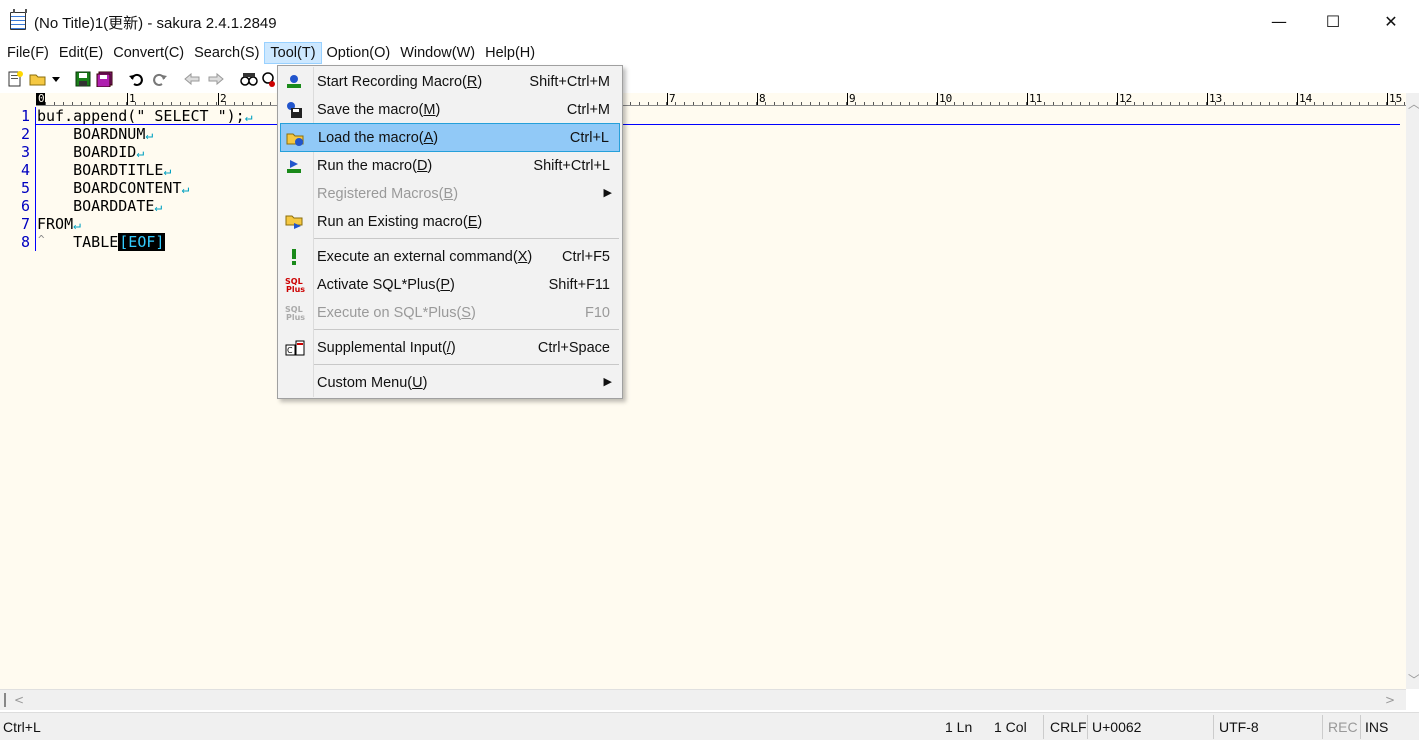 Image resolution: width=1419 pixels, height=740 pixels. Describe the element at coordinates (105, 79) in the screenshot. I see `save-all-icon` at that location.